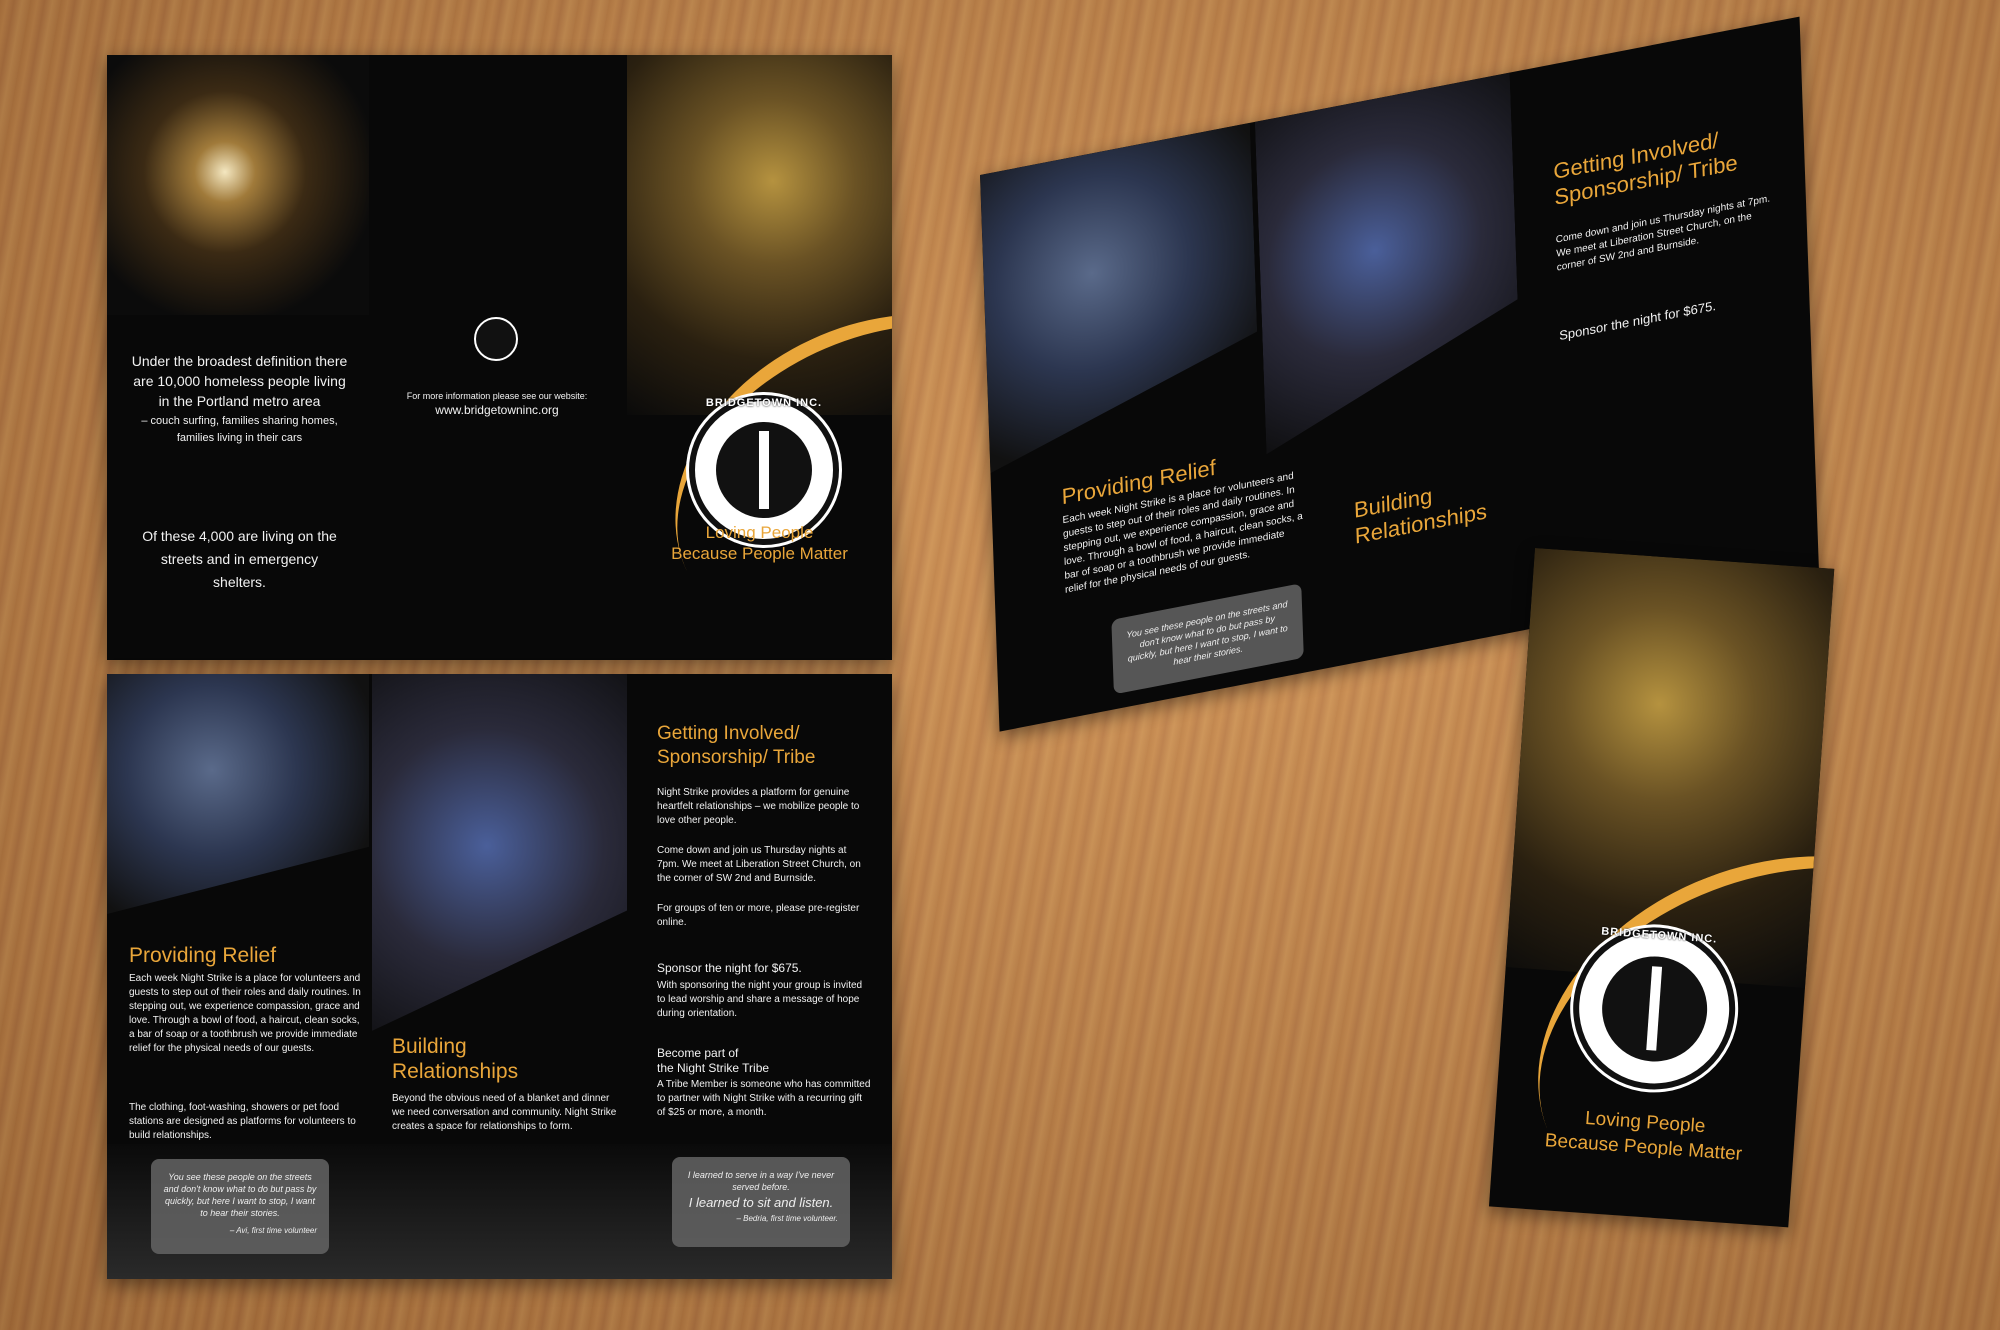 The image size is (2000, 1330). What do you see at coordinates (1654, 1008) in the screenshot?
I see `folded-logo-city-mark` at bounding box center [1654, 1008].